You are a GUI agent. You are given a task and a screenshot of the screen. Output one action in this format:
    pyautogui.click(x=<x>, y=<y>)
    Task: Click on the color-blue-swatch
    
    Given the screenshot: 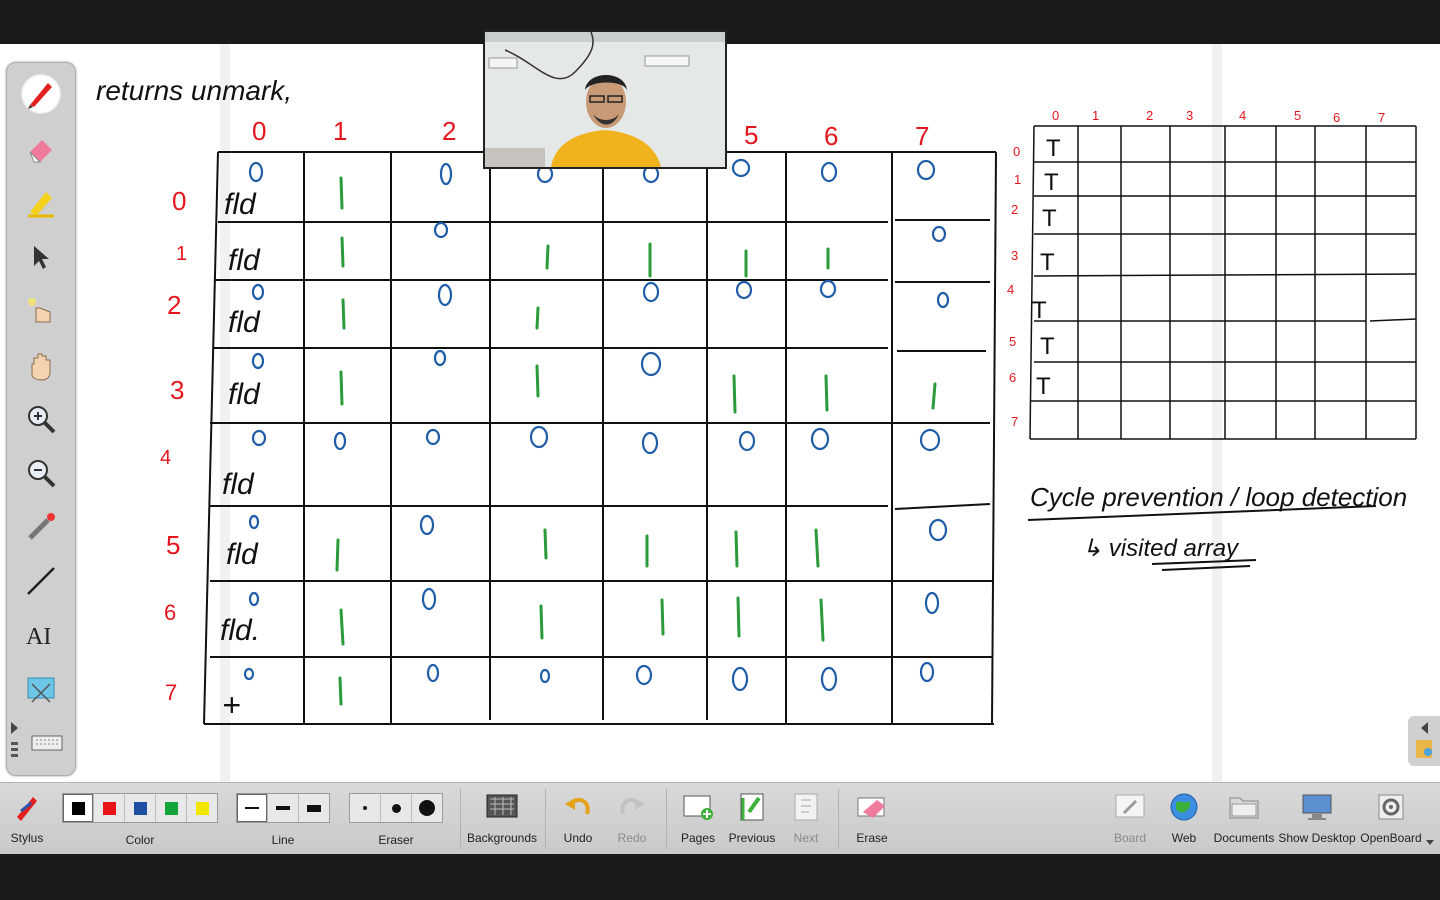 What is the action you would take?
    pyautogui.click(x=140, y=808)
    